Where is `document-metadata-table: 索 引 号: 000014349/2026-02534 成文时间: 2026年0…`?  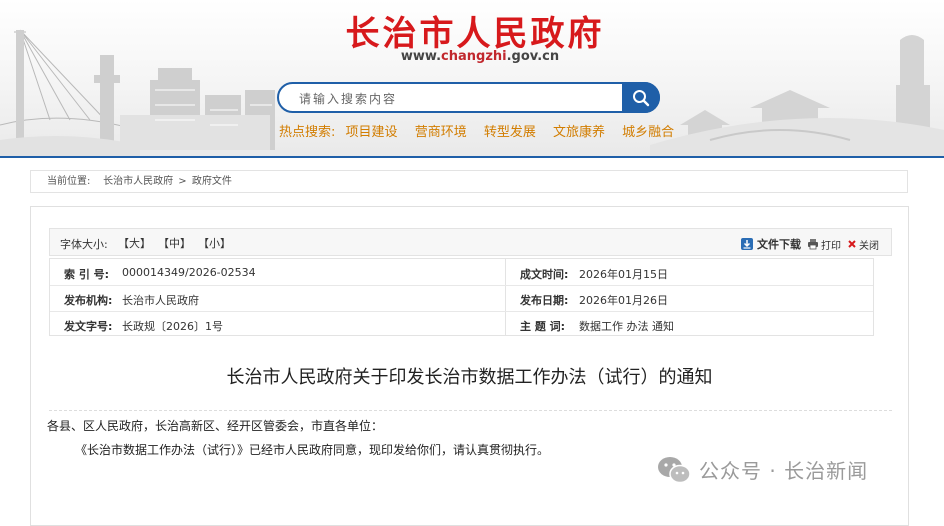 document-metadata-table: 索 引 号: 000014349/2026-02534 成文时间: 2026年0… is located at coordinates (461, 297).